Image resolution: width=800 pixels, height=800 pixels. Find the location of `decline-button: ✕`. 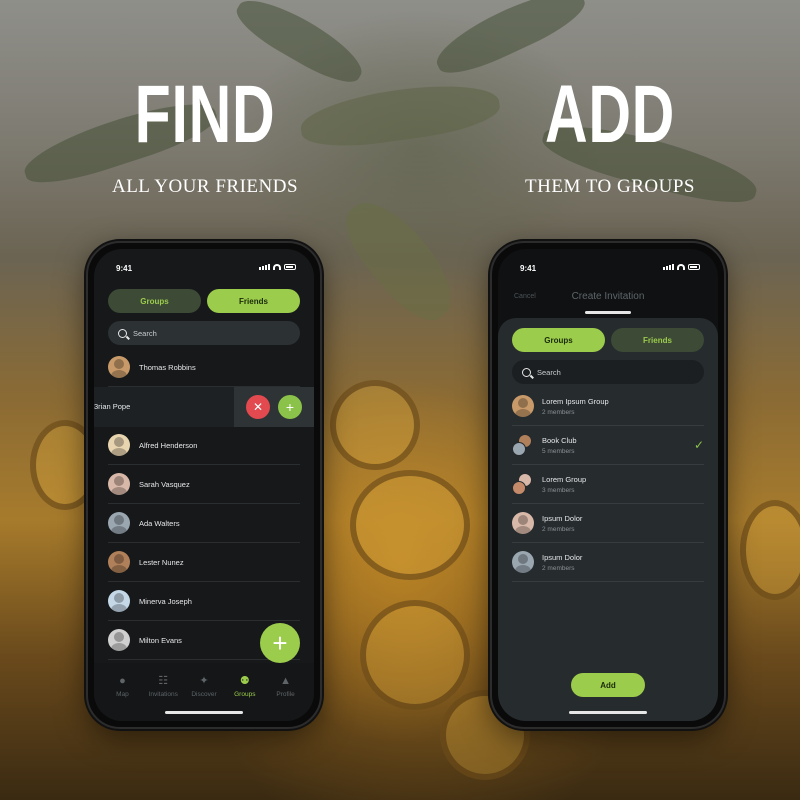

decline-button: ✕ is located at coordinates (258, 407).